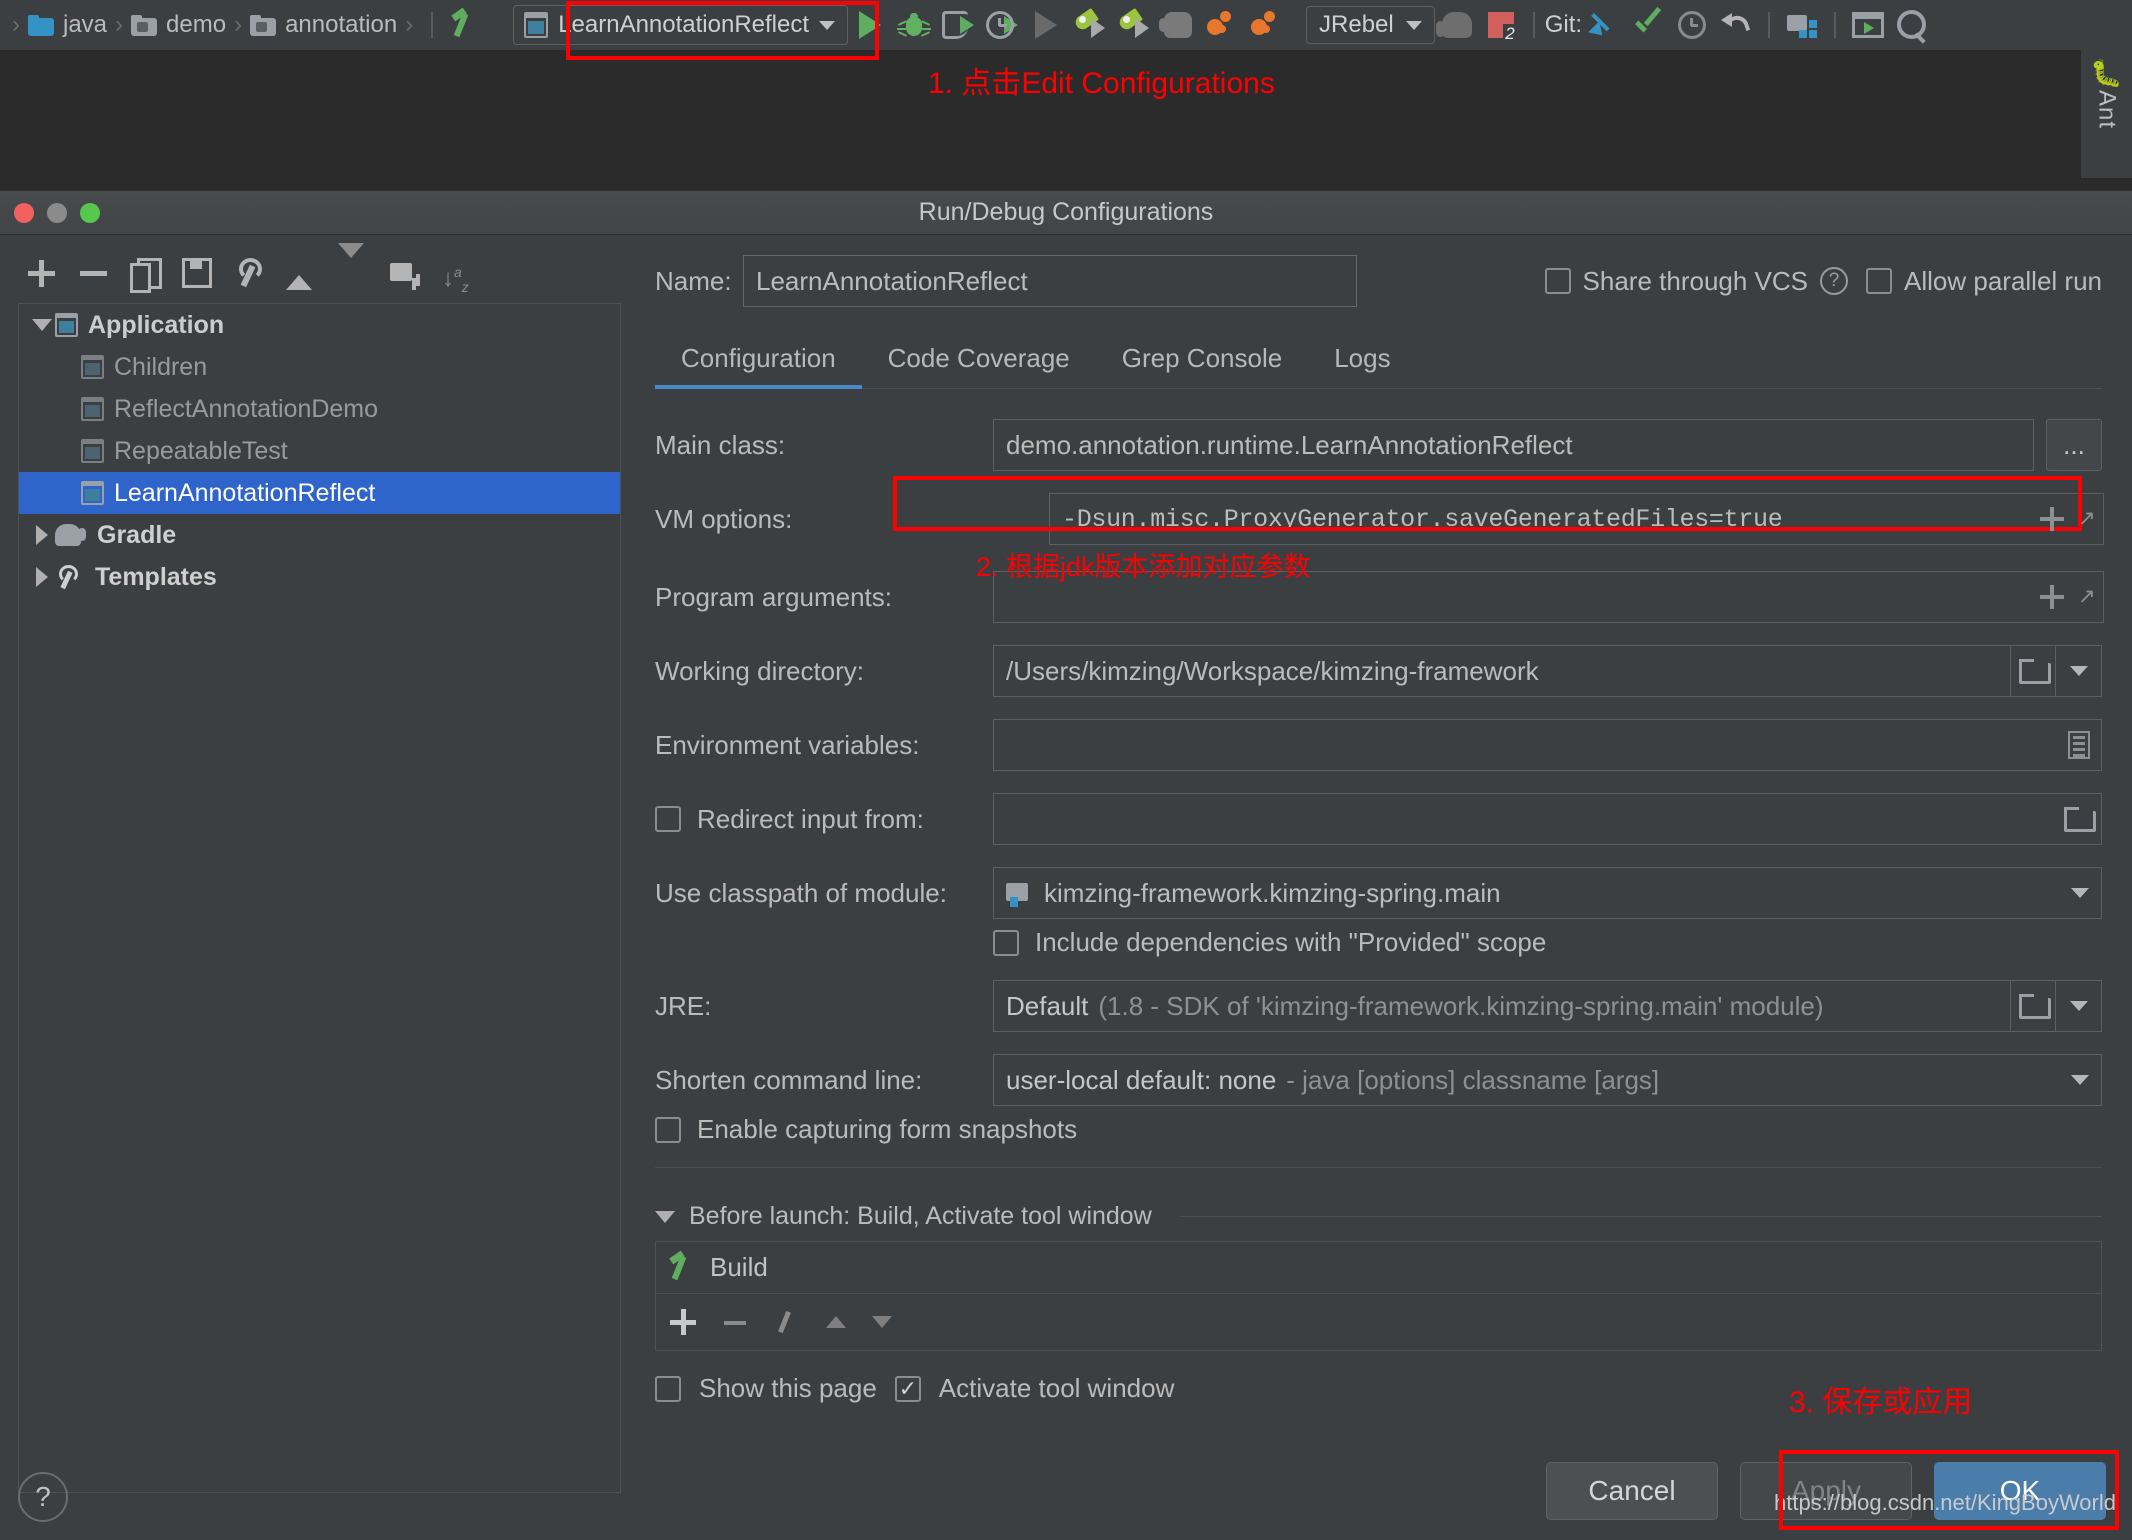  What do you see at coordinates (2079, 671) in the screenshot?
I see `working-directory-dropdown-button` at bounding box center [2079, 671].